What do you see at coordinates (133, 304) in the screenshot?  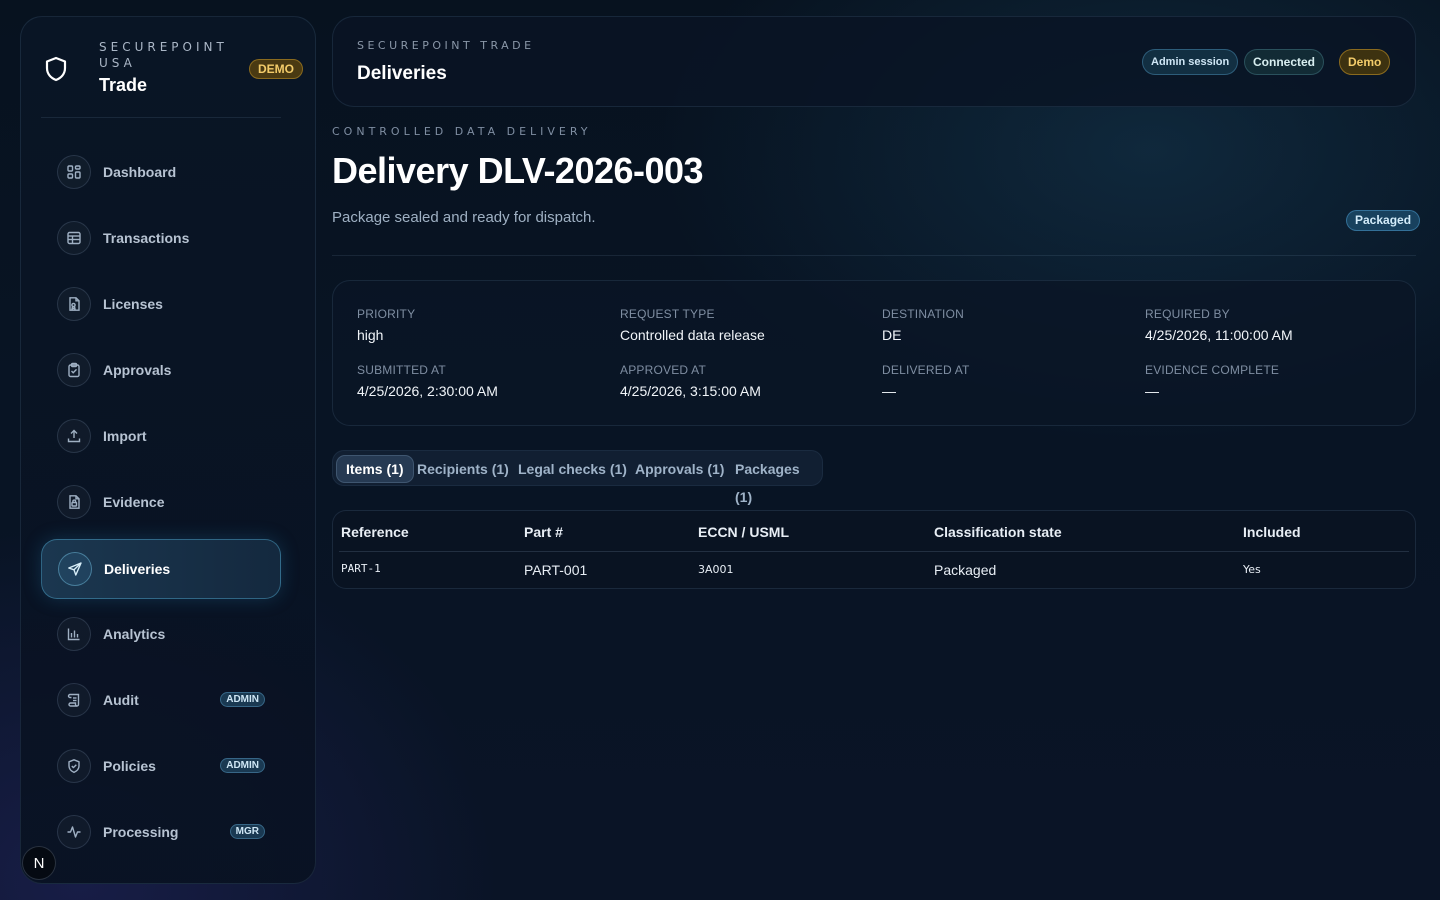 I see `sidebar-item-label: Licenses` at bounding box center [133, 304].